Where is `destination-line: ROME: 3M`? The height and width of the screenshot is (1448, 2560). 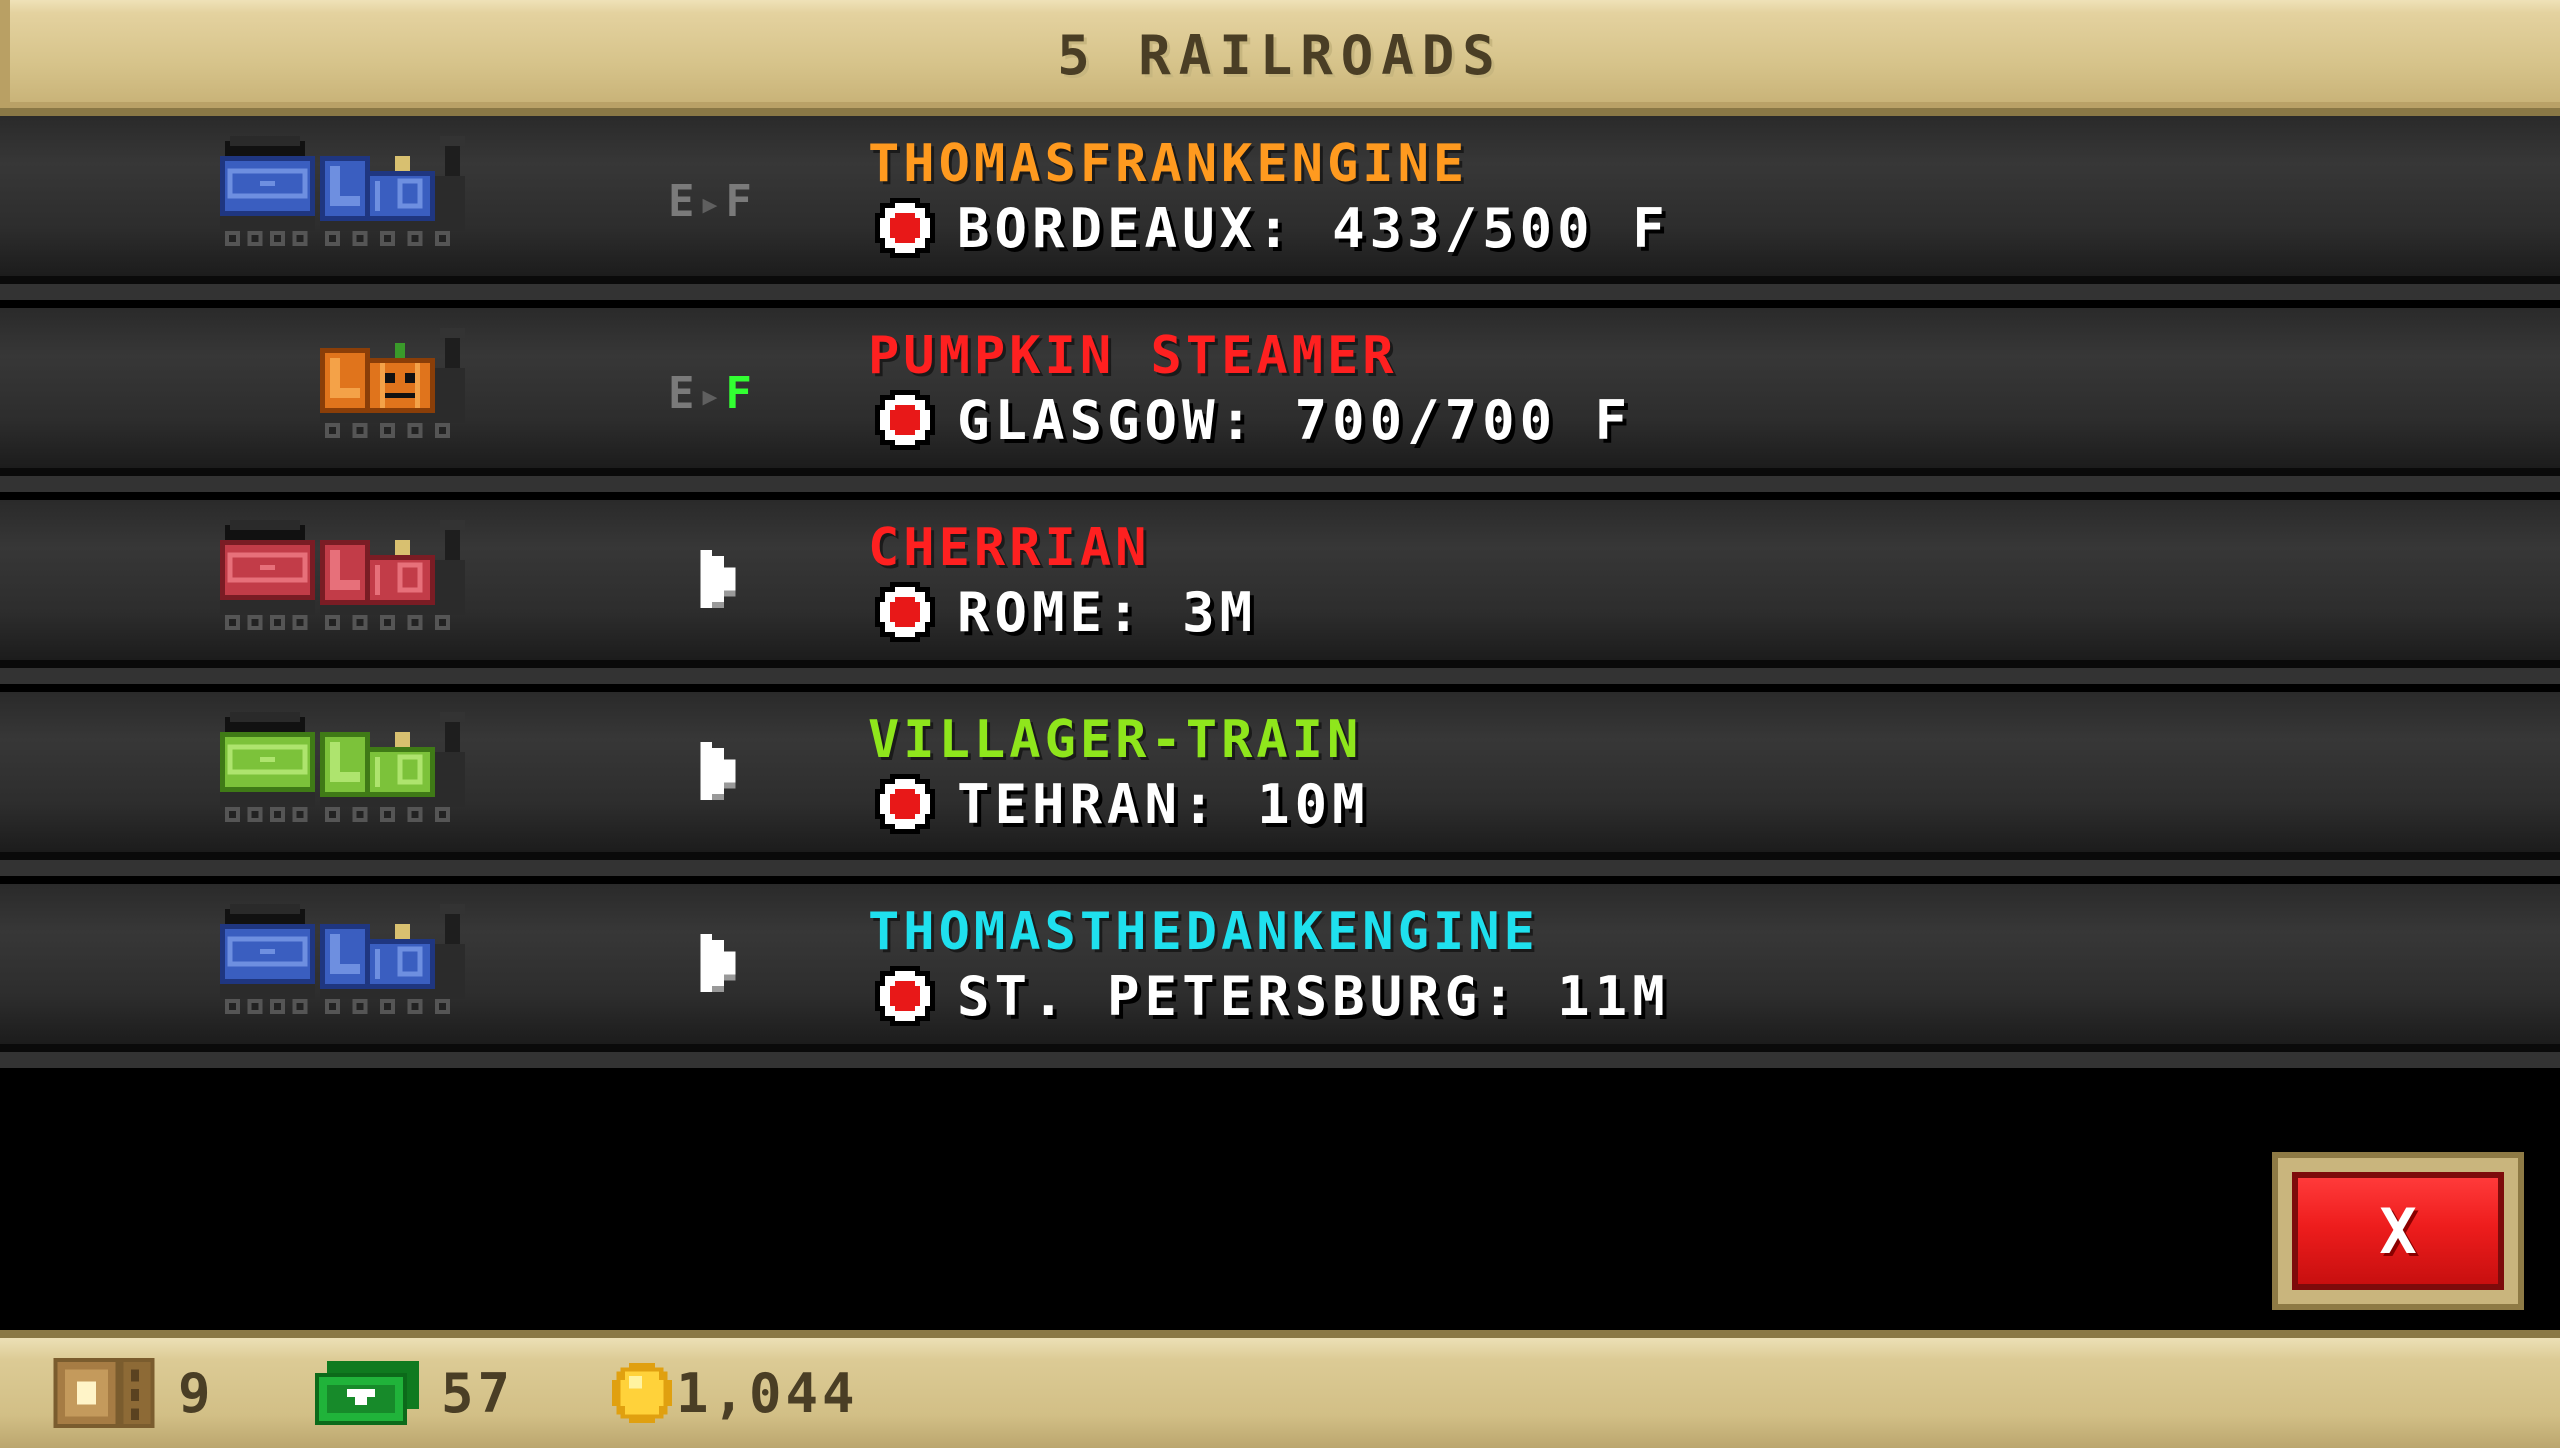
destination-line: ROME: 3M is located at coordinates (1066, 612).